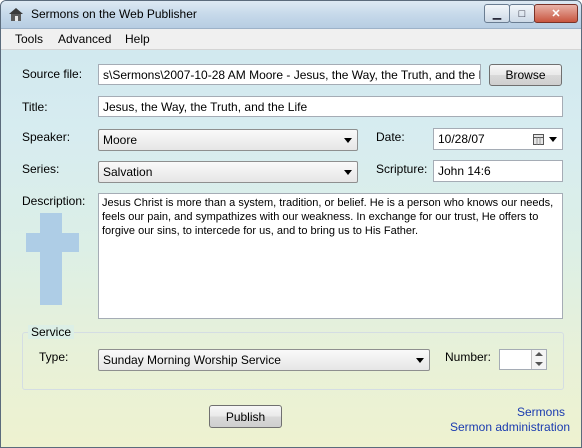 The height and width of the screenshot is (448, 582). Describe the element at coordinates (29, 39) in the screenshot. I see `menu-tools: Tools` at that location.